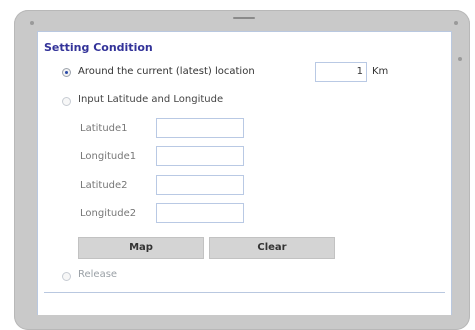  What do you see at coordinates (108, 156) in the screenshot?
I see `longitude1-label: Longitude1` at bounding box center [108, 156].